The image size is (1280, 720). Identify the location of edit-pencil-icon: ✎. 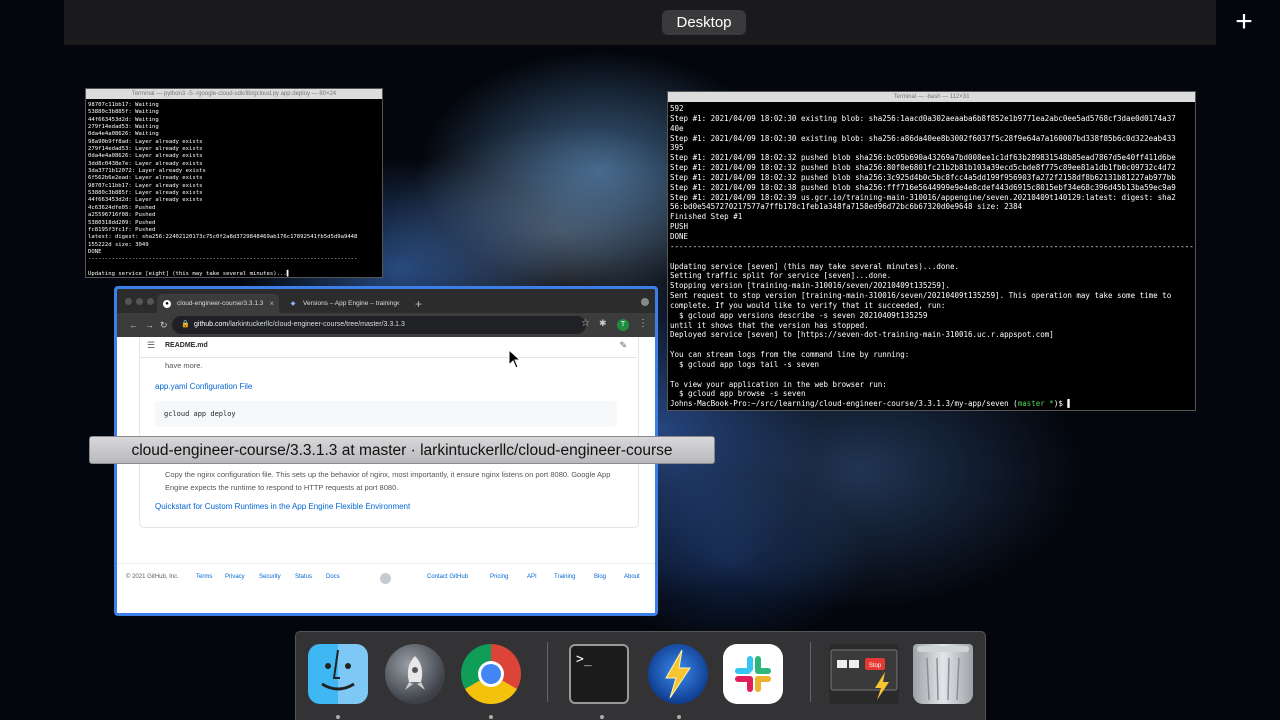
(623, 345).